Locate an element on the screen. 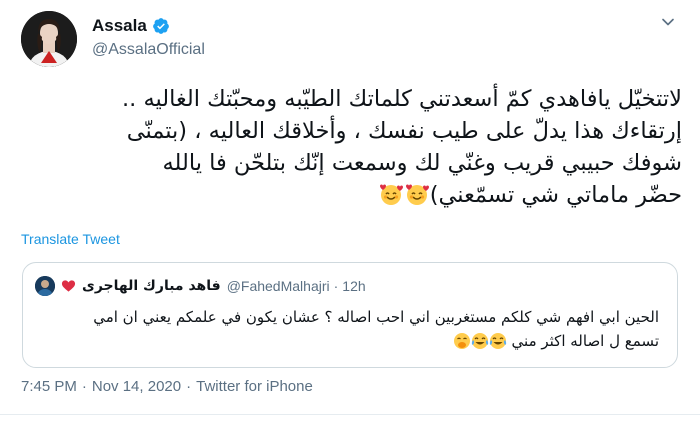 This screenshot has width=700, height=421. author-display-name: Assala is located at coordinates (119, 26).